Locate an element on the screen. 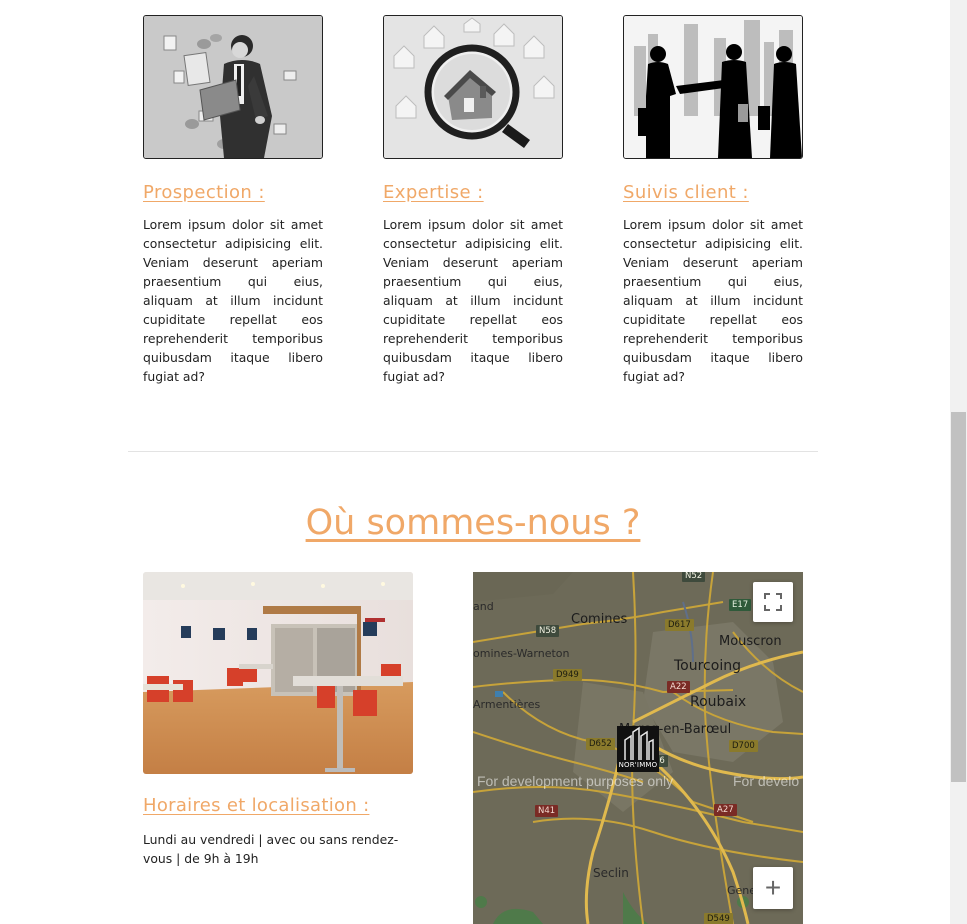  road-badge: A22 is located at coordinates (678, 687).